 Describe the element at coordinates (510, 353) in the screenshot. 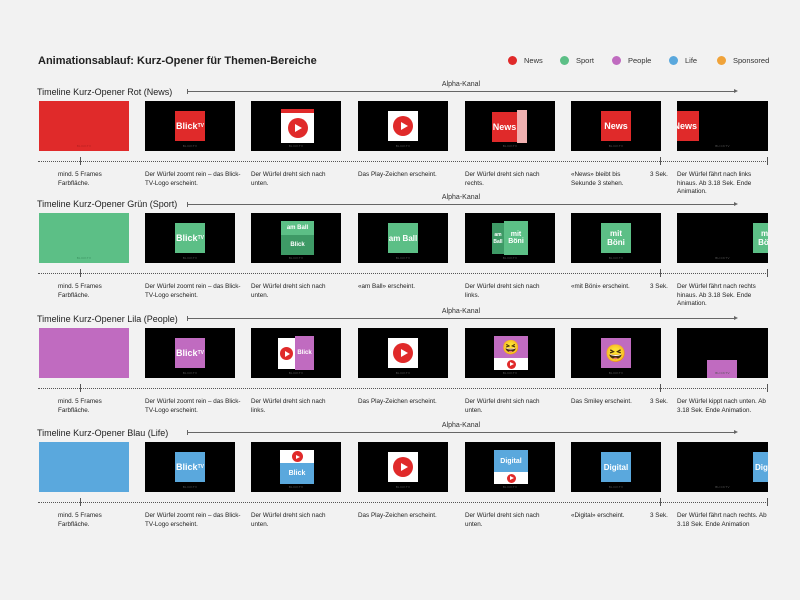

I see `frame-cube-smiley: 😆 BLICKTV` at that location.